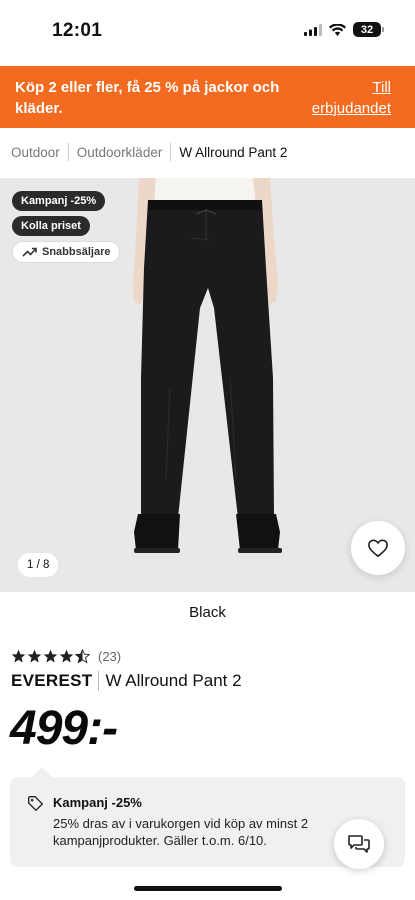 The height and width of the screenshot is (900, 415). What do you see at coordinates (337, 29) in the screenshot?
I see `wifi-icon` at bounding box center [337, 29].